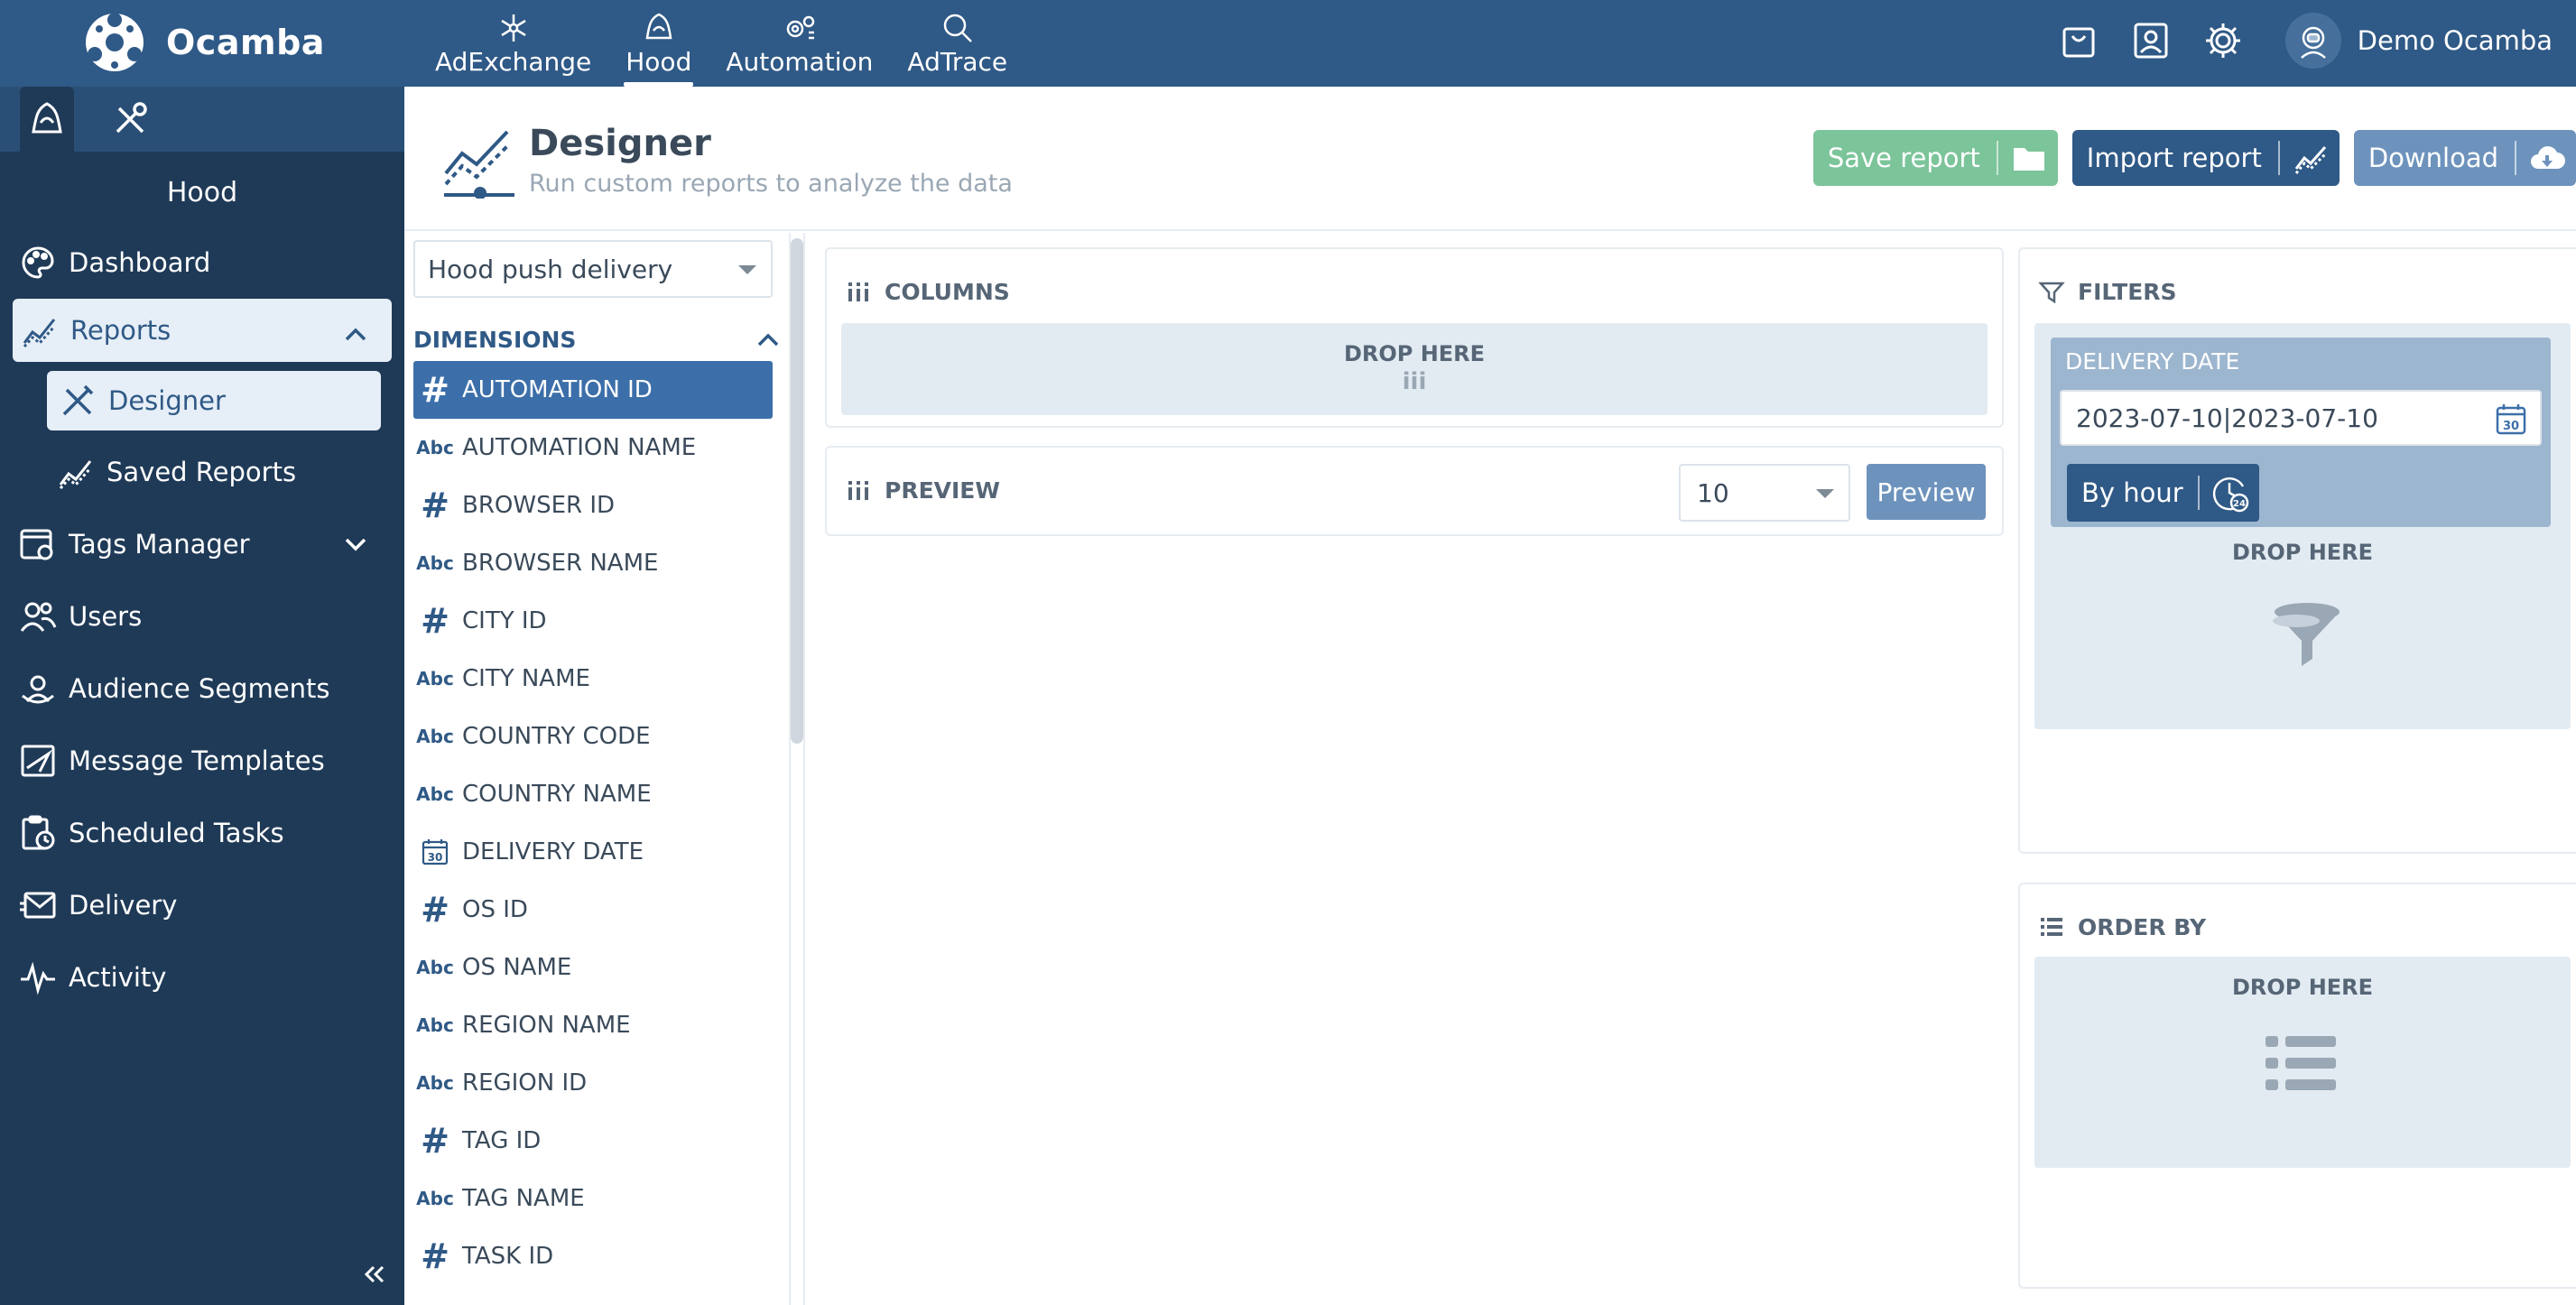 This screenshot has width=2576, height=1305. Describe the element at coordinates (2302, 988) in the screenshot. I see `drop-label: DROP HERE` at that location.